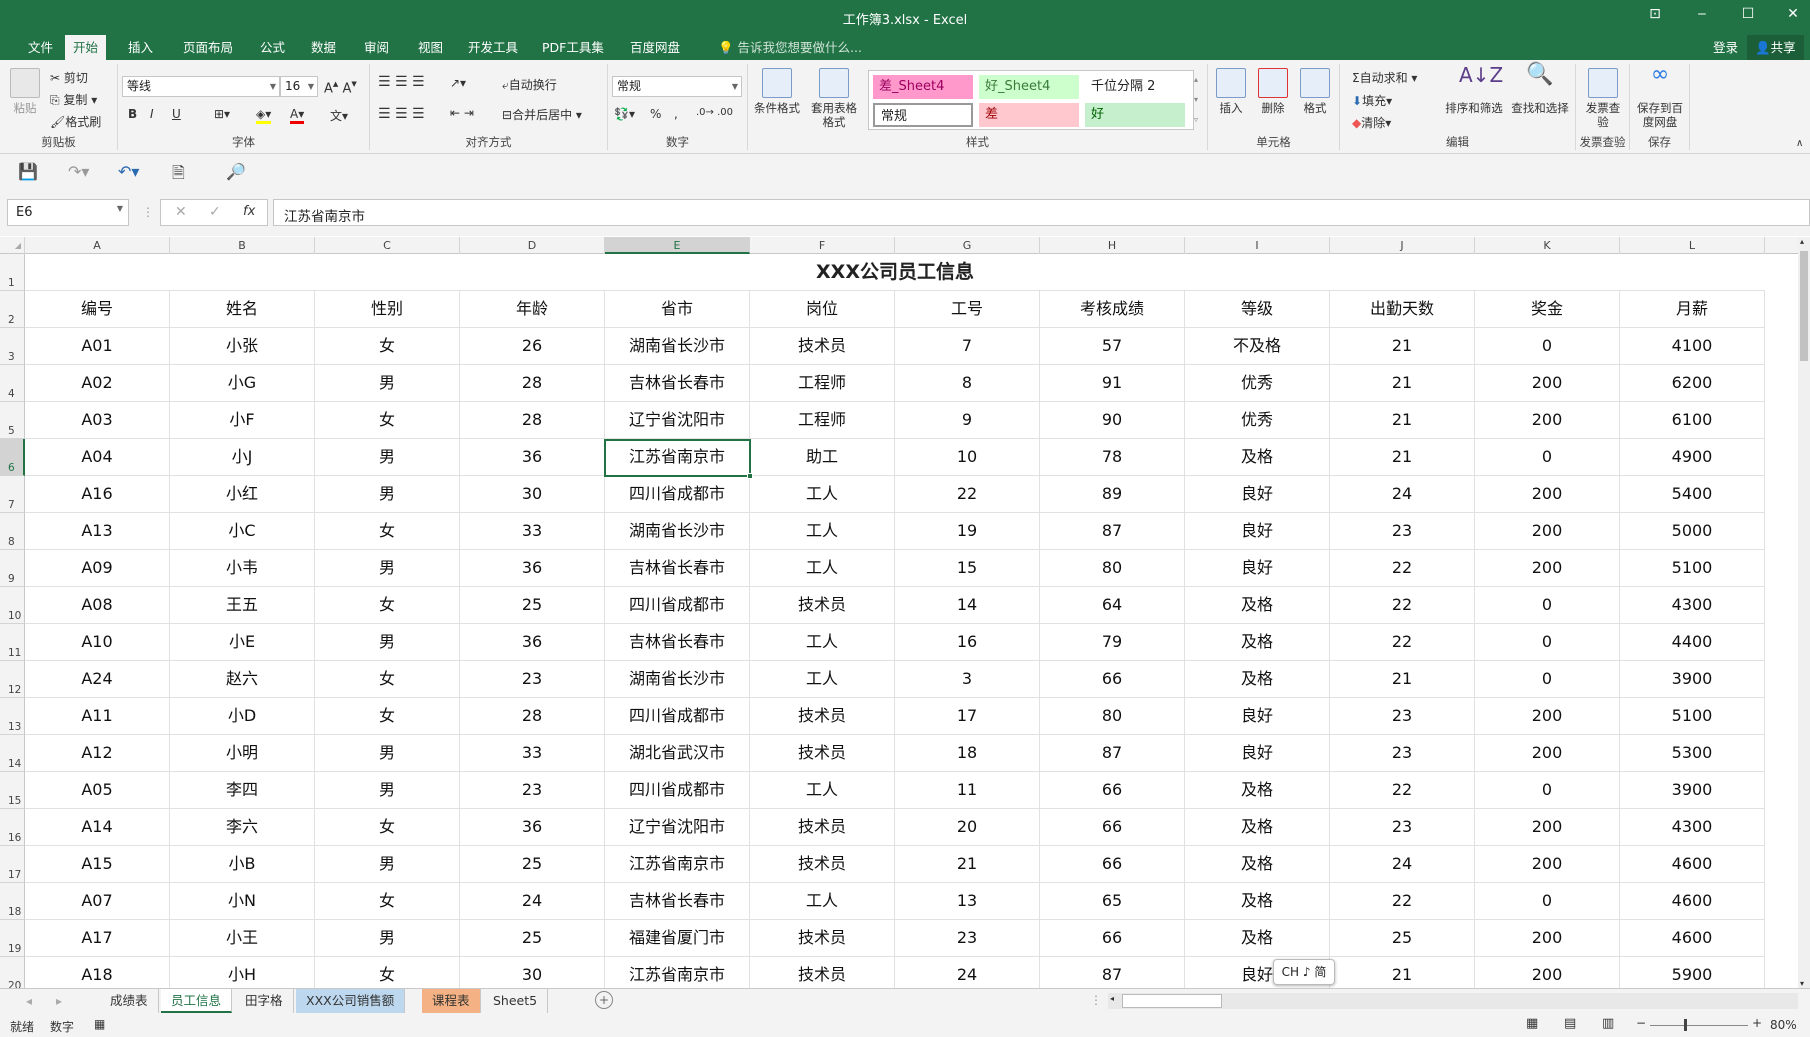 The height and width of the screenshot is (1037, 1810). What do you see at coordinates (272, 47) in the screenshot?
I see `menu-tab-4: 公式` at bounding box center [272, 47].